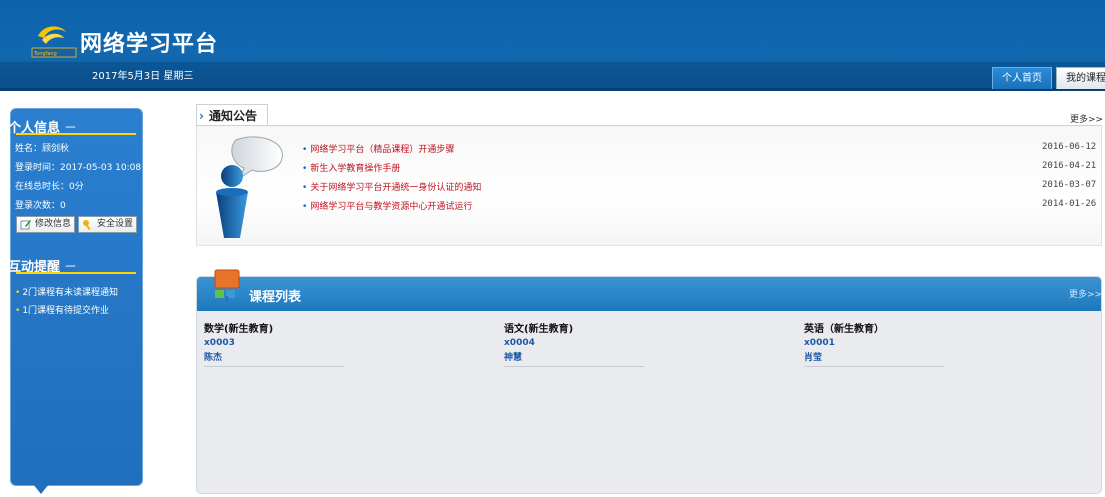 This screenshot has width=1105, height=497. I want to click on security-settings-label: 安全设置, so click(115, 224).